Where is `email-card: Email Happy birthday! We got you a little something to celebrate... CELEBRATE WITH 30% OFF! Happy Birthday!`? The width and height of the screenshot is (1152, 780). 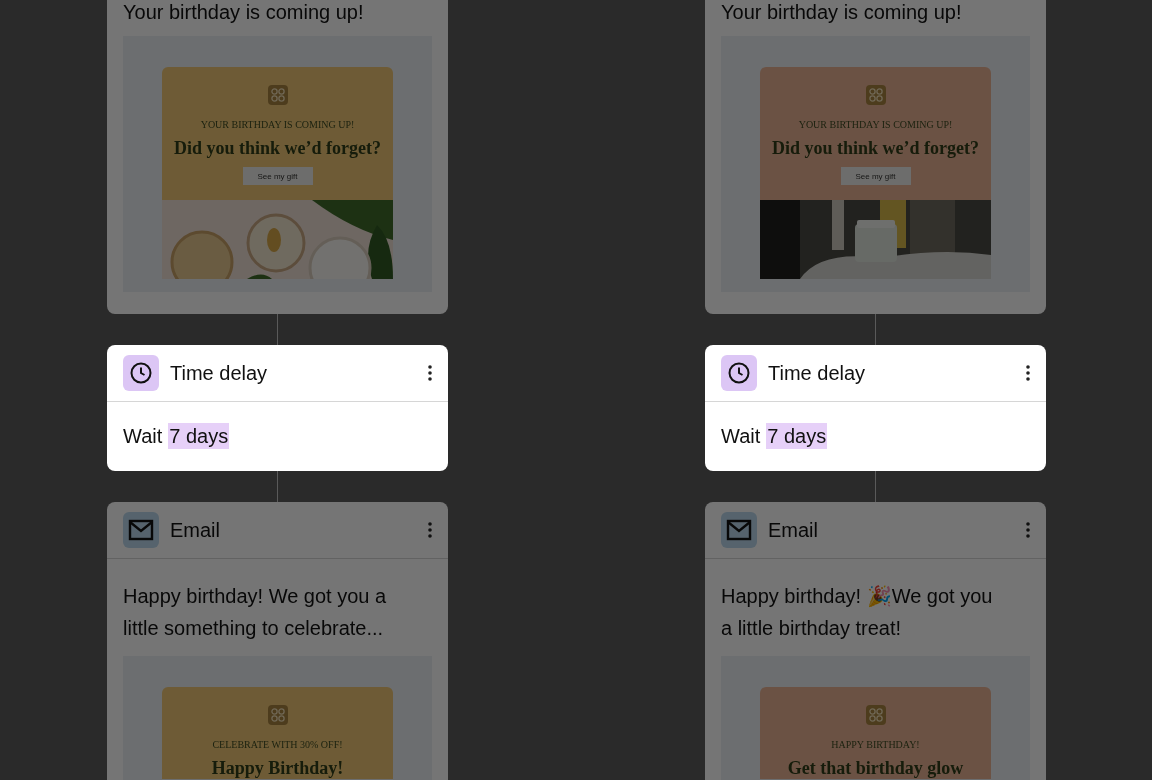 email-card: Email Happy birthday! We got you a little something to celebrate... CELEBRATE WITH 30% OFF! Happy Birthday! is located at coordinates (277, 641).